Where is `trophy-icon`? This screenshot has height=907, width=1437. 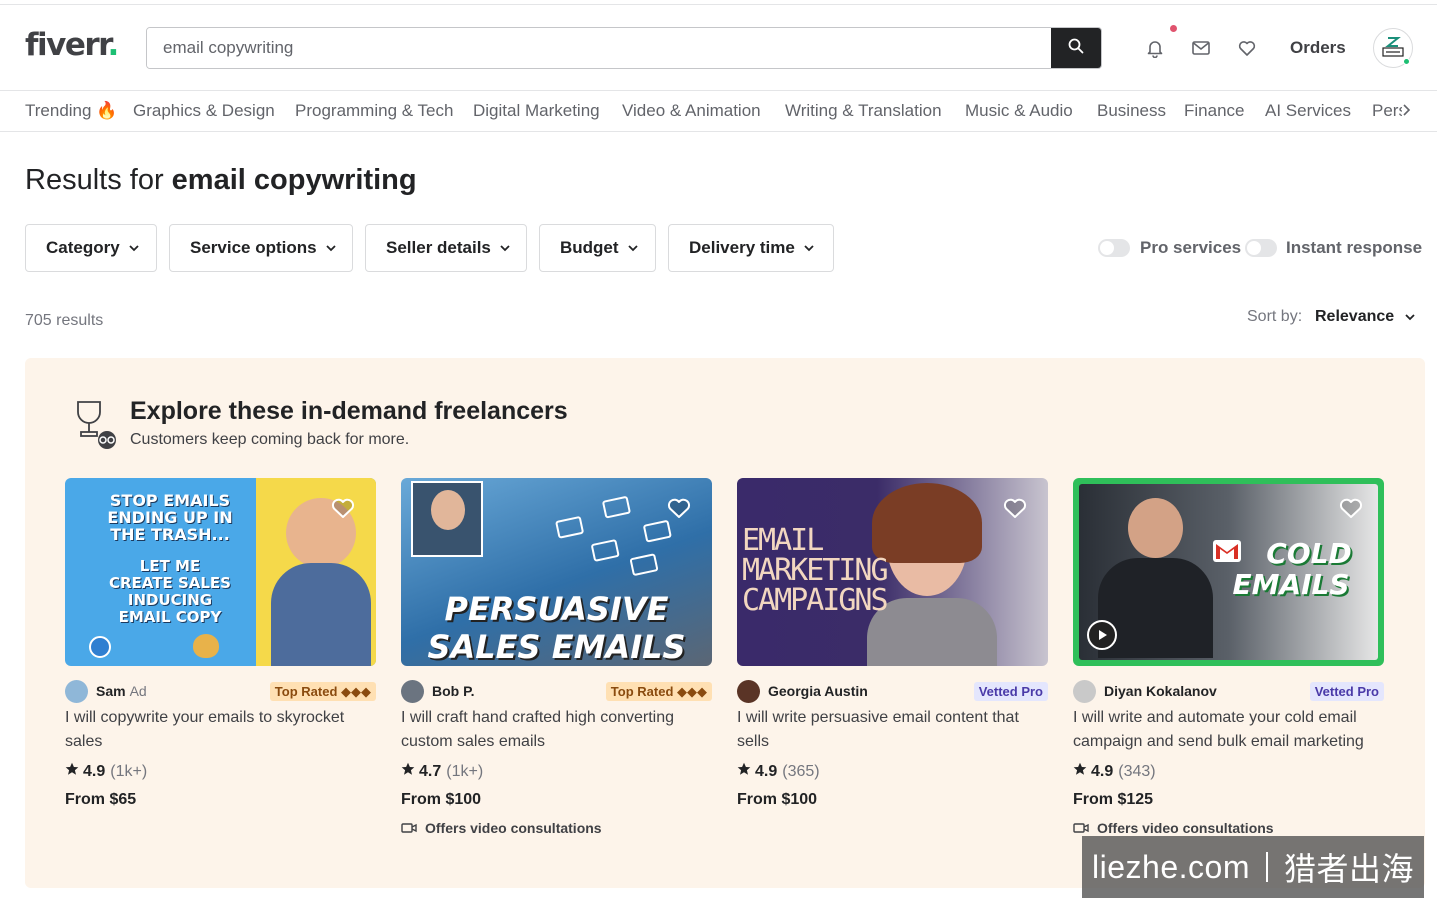 trophy-icon is located at coordinates (97, 428).